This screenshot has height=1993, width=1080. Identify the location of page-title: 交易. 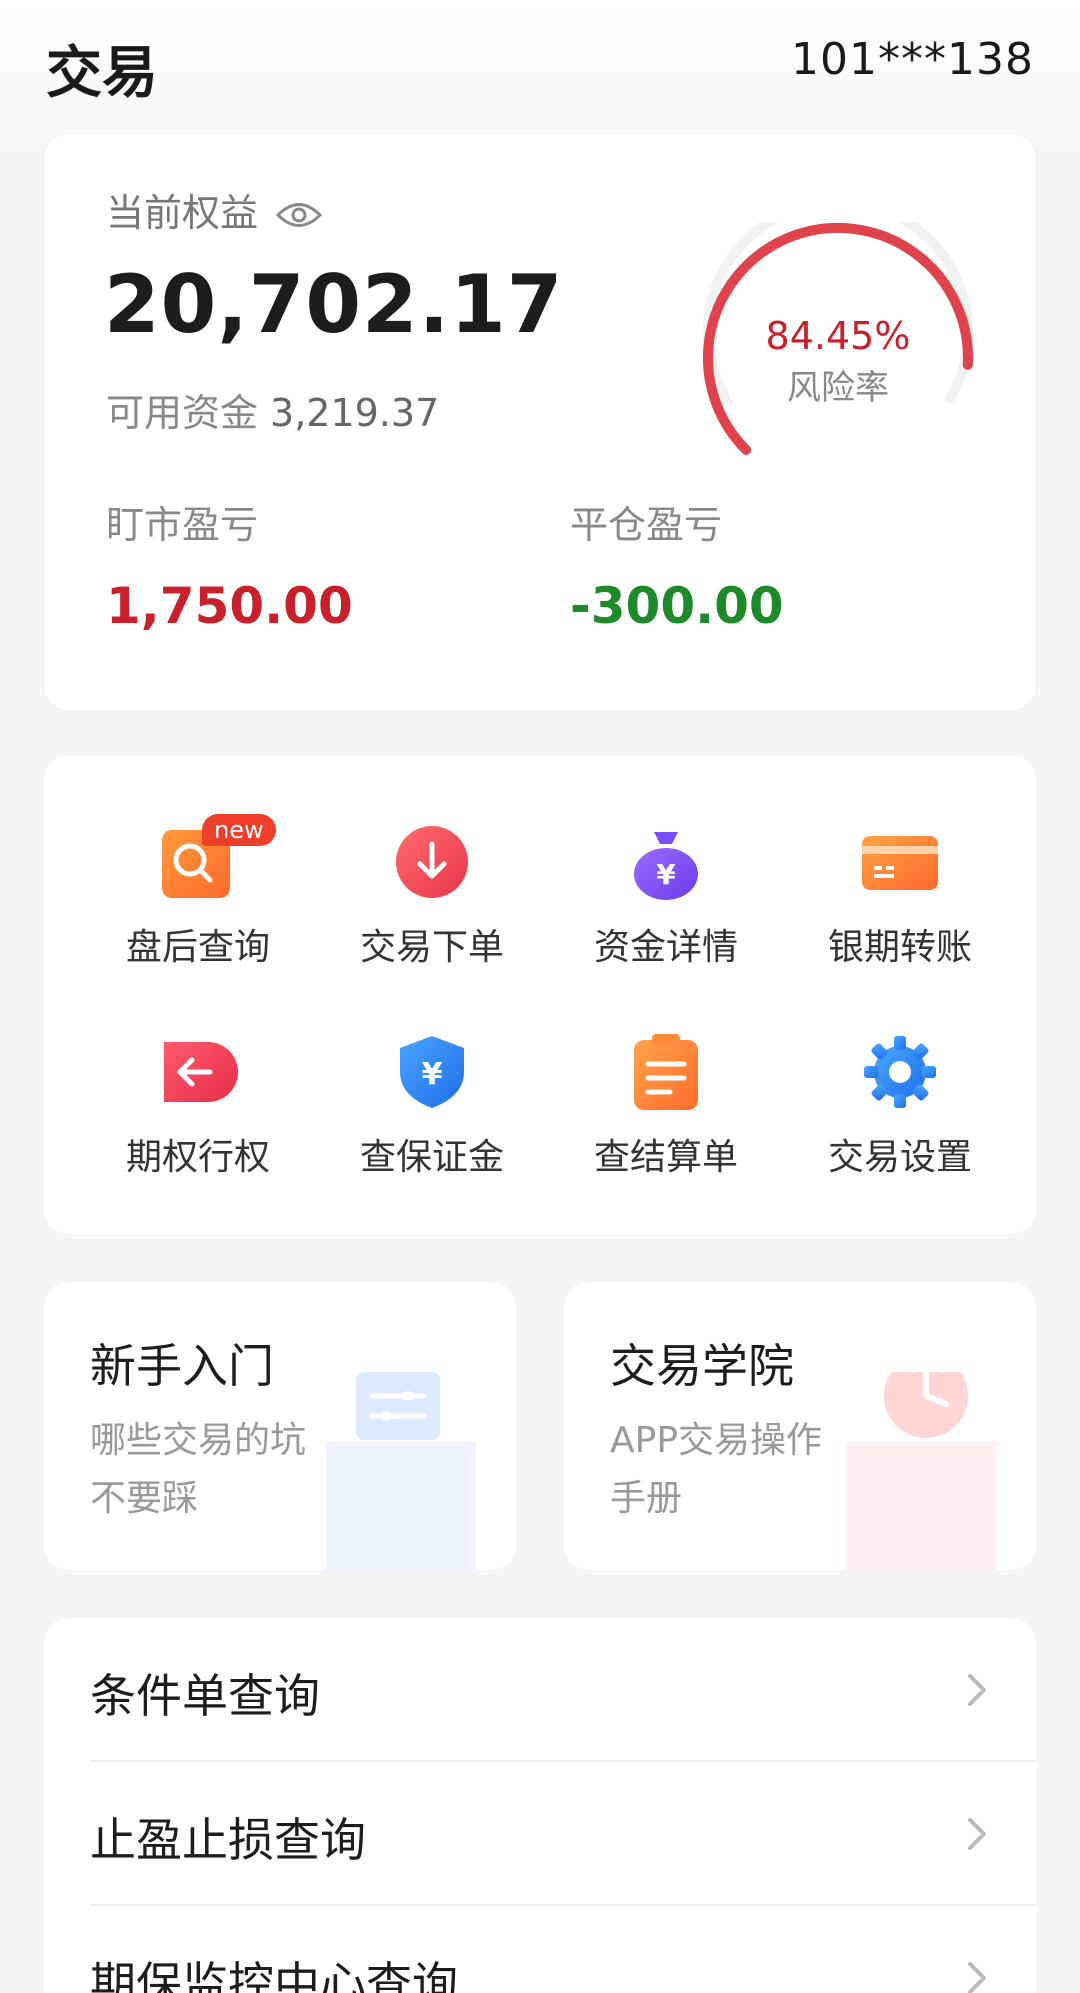
(102, 73).